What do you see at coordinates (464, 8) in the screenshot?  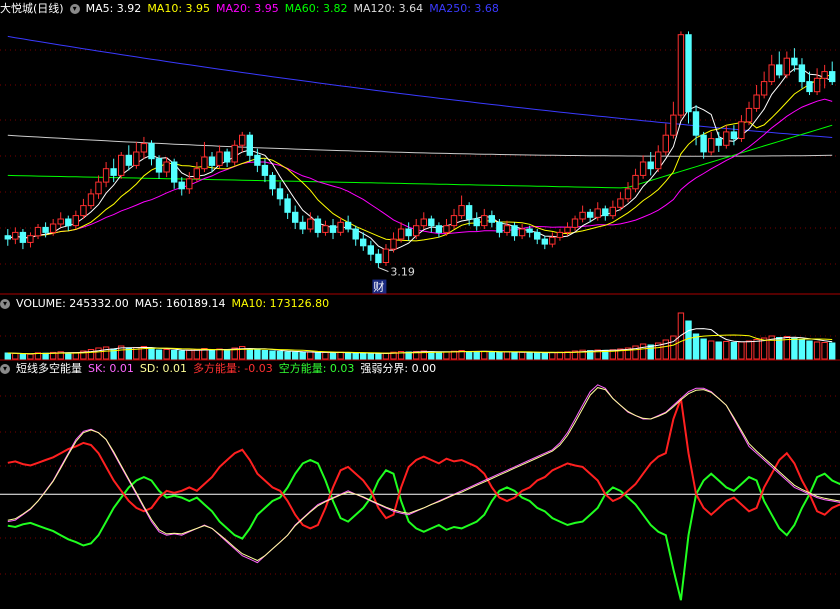 I see `ma-legend-item: MA250: 3.68` at bounding box center [464, 8].